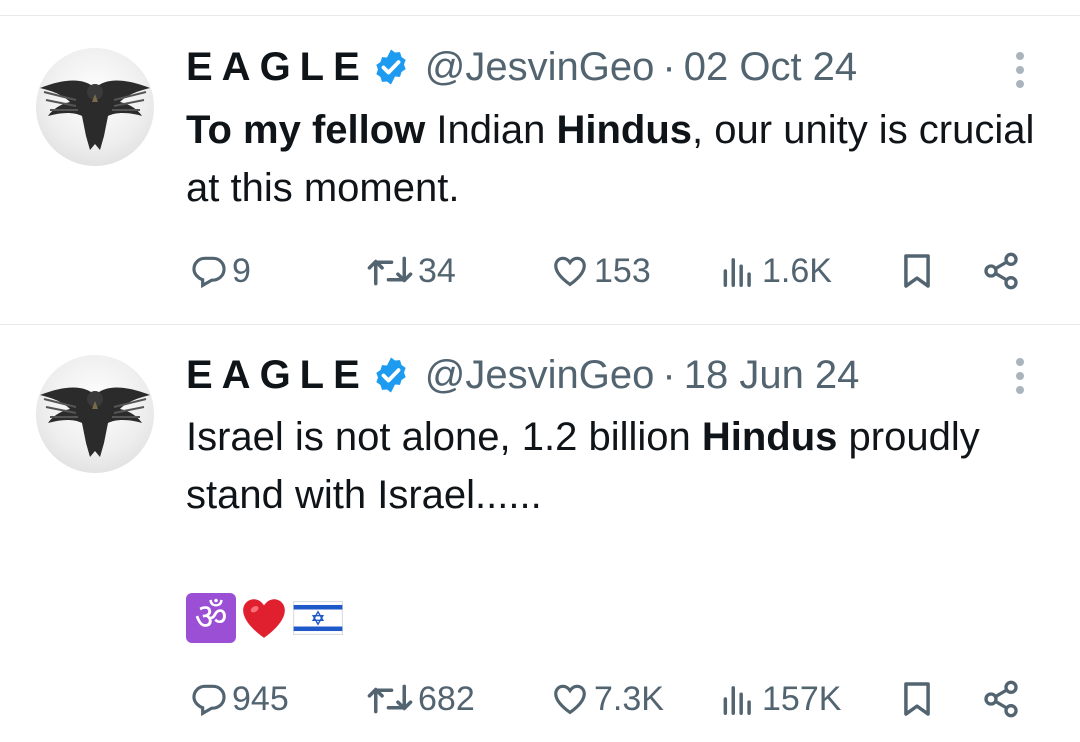  Describe the element at coordinates (540, 324) in the screenshot. I see `tweet-divider` at that location.